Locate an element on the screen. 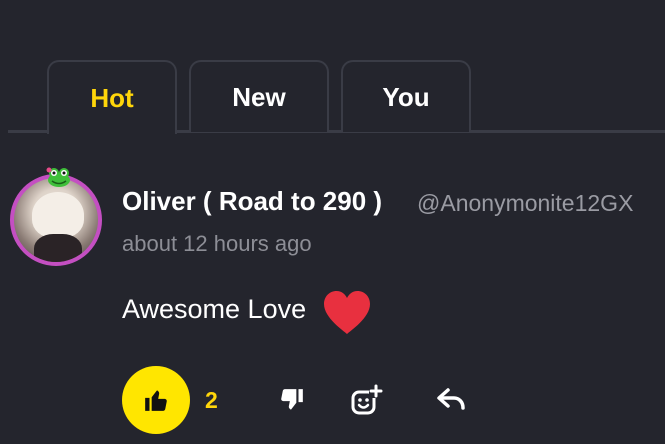  like-count: 2 is located at coordinates (211, 400).